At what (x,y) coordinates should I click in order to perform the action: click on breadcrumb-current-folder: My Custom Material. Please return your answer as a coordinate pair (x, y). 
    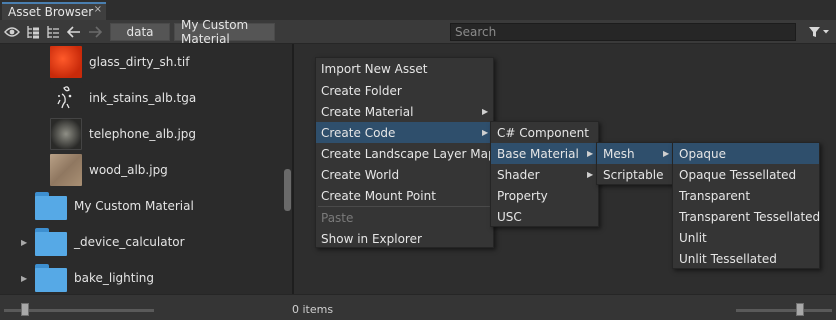
    Looking at the image, I should click on (224, 32).